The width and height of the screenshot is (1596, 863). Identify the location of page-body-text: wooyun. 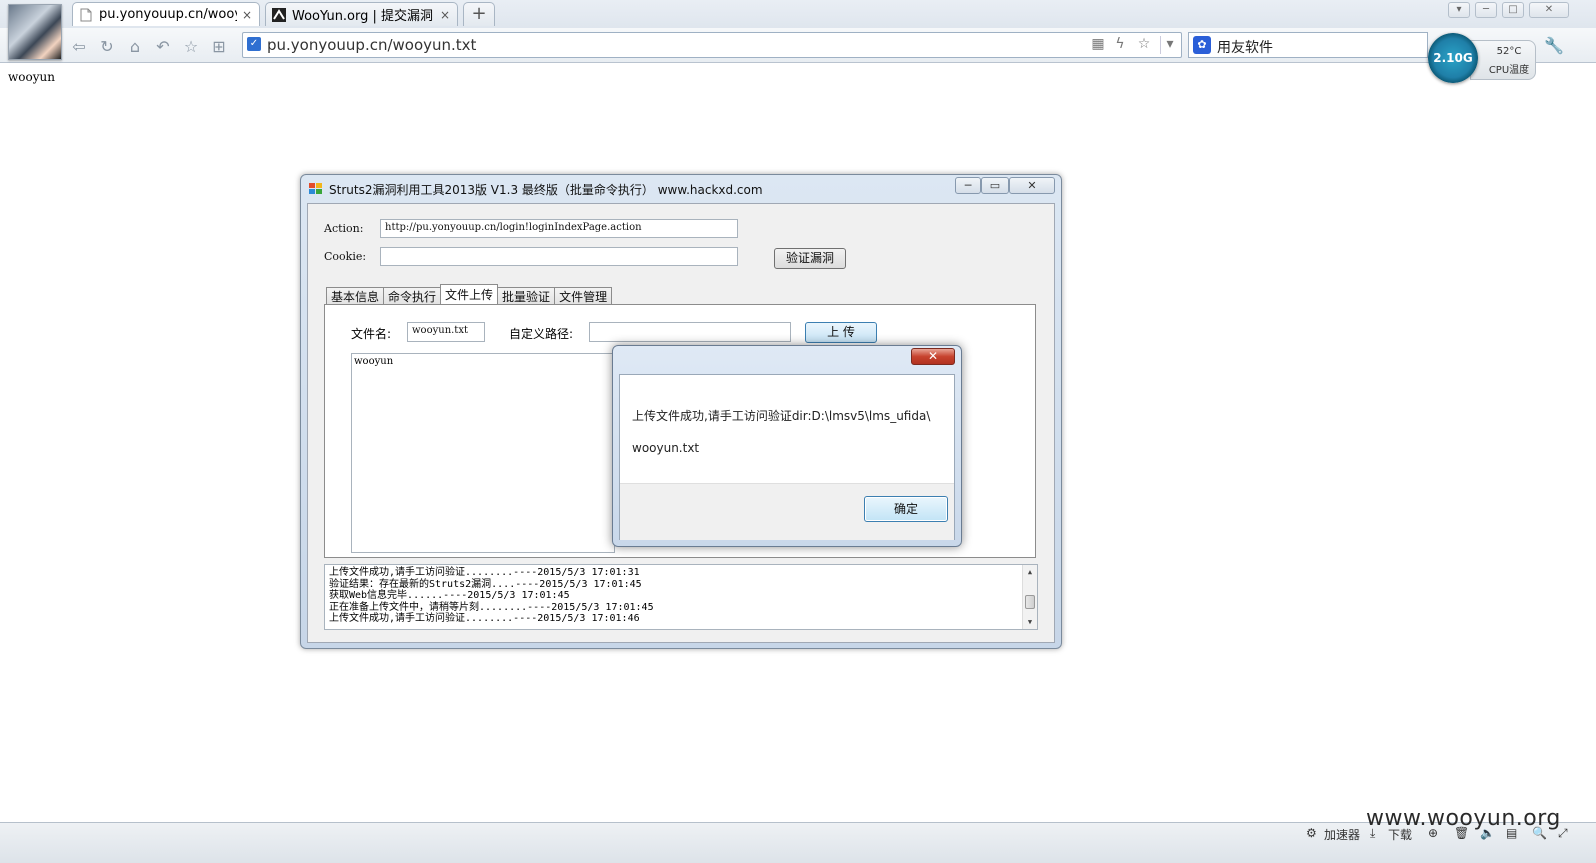
(31, 77).